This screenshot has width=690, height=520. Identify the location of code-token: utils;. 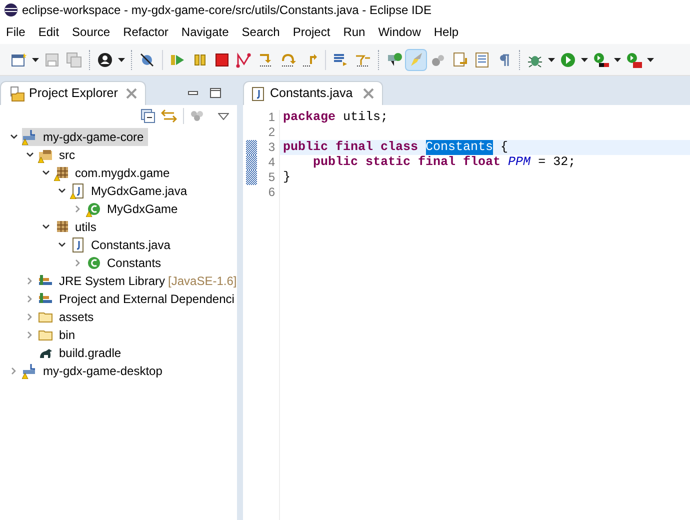
(365, 117).